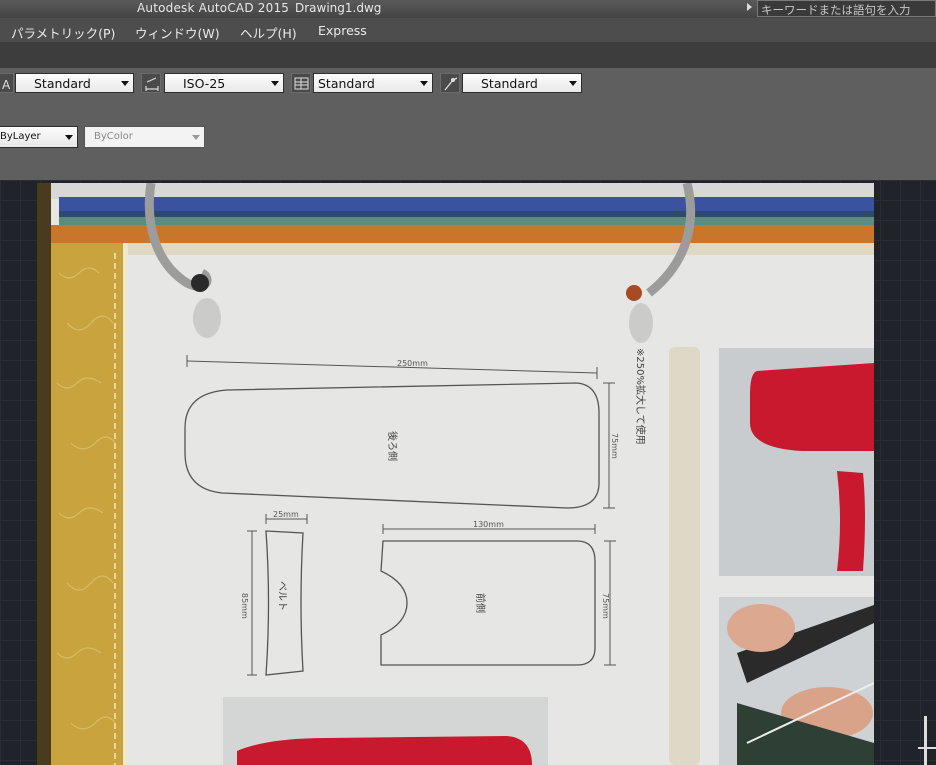 The width and height of the screenshot is (936, 765). What do you see at coordinates (301, 83) in the screenshot?
I see `table-style-icon` at bounding box center [301, 83].